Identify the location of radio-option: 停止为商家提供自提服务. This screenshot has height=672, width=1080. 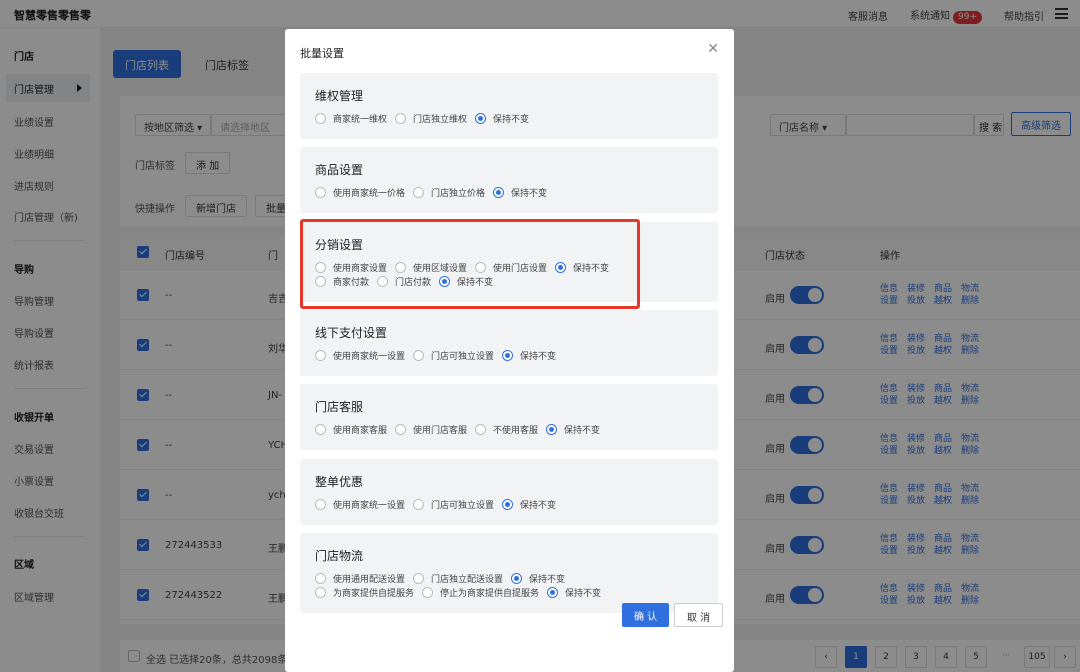
(480, 592).